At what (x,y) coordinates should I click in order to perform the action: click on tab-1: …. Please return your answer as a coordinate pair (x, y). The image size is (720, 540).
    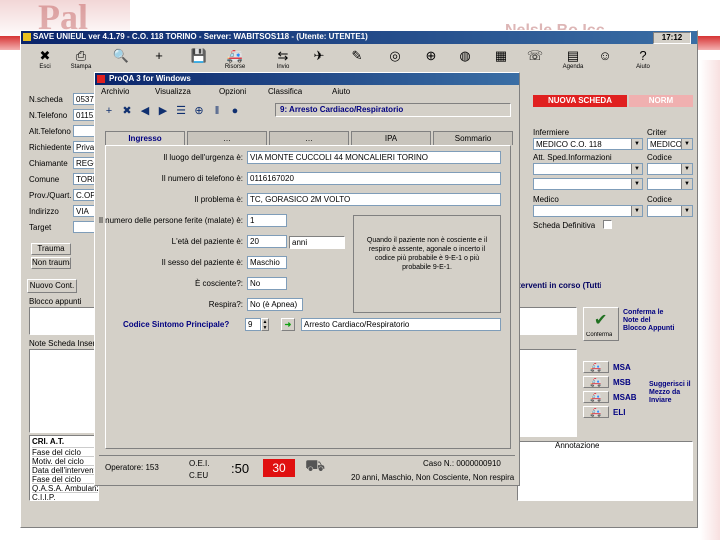
    Looking at the image, I should click on (227, 138).